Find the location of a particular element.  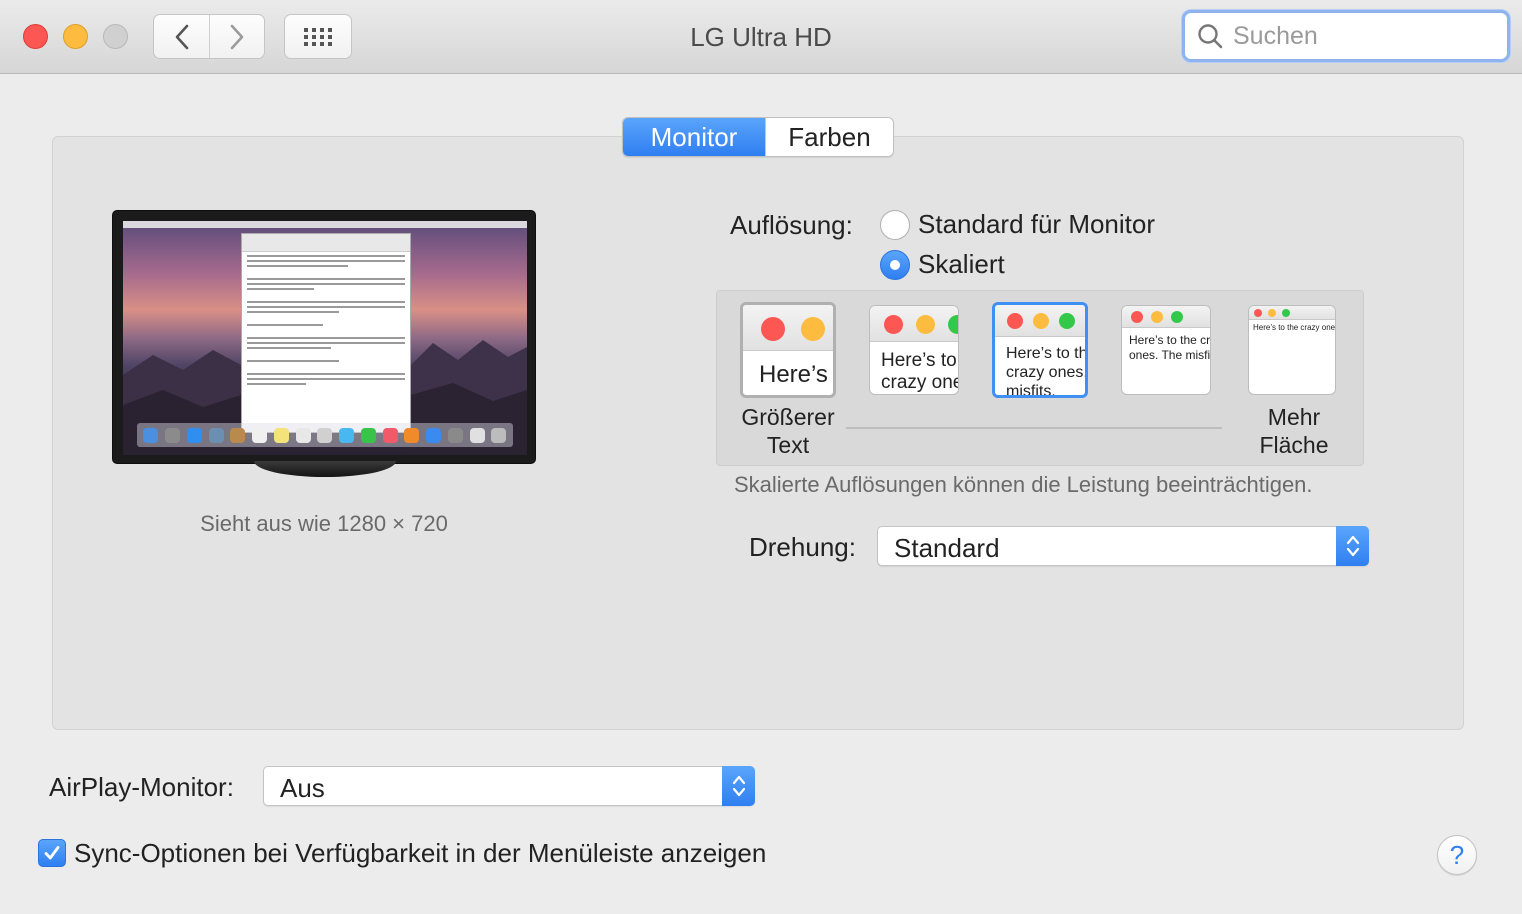

more-space-label: Mehr Fläche is located at coordinates (1294, 431).